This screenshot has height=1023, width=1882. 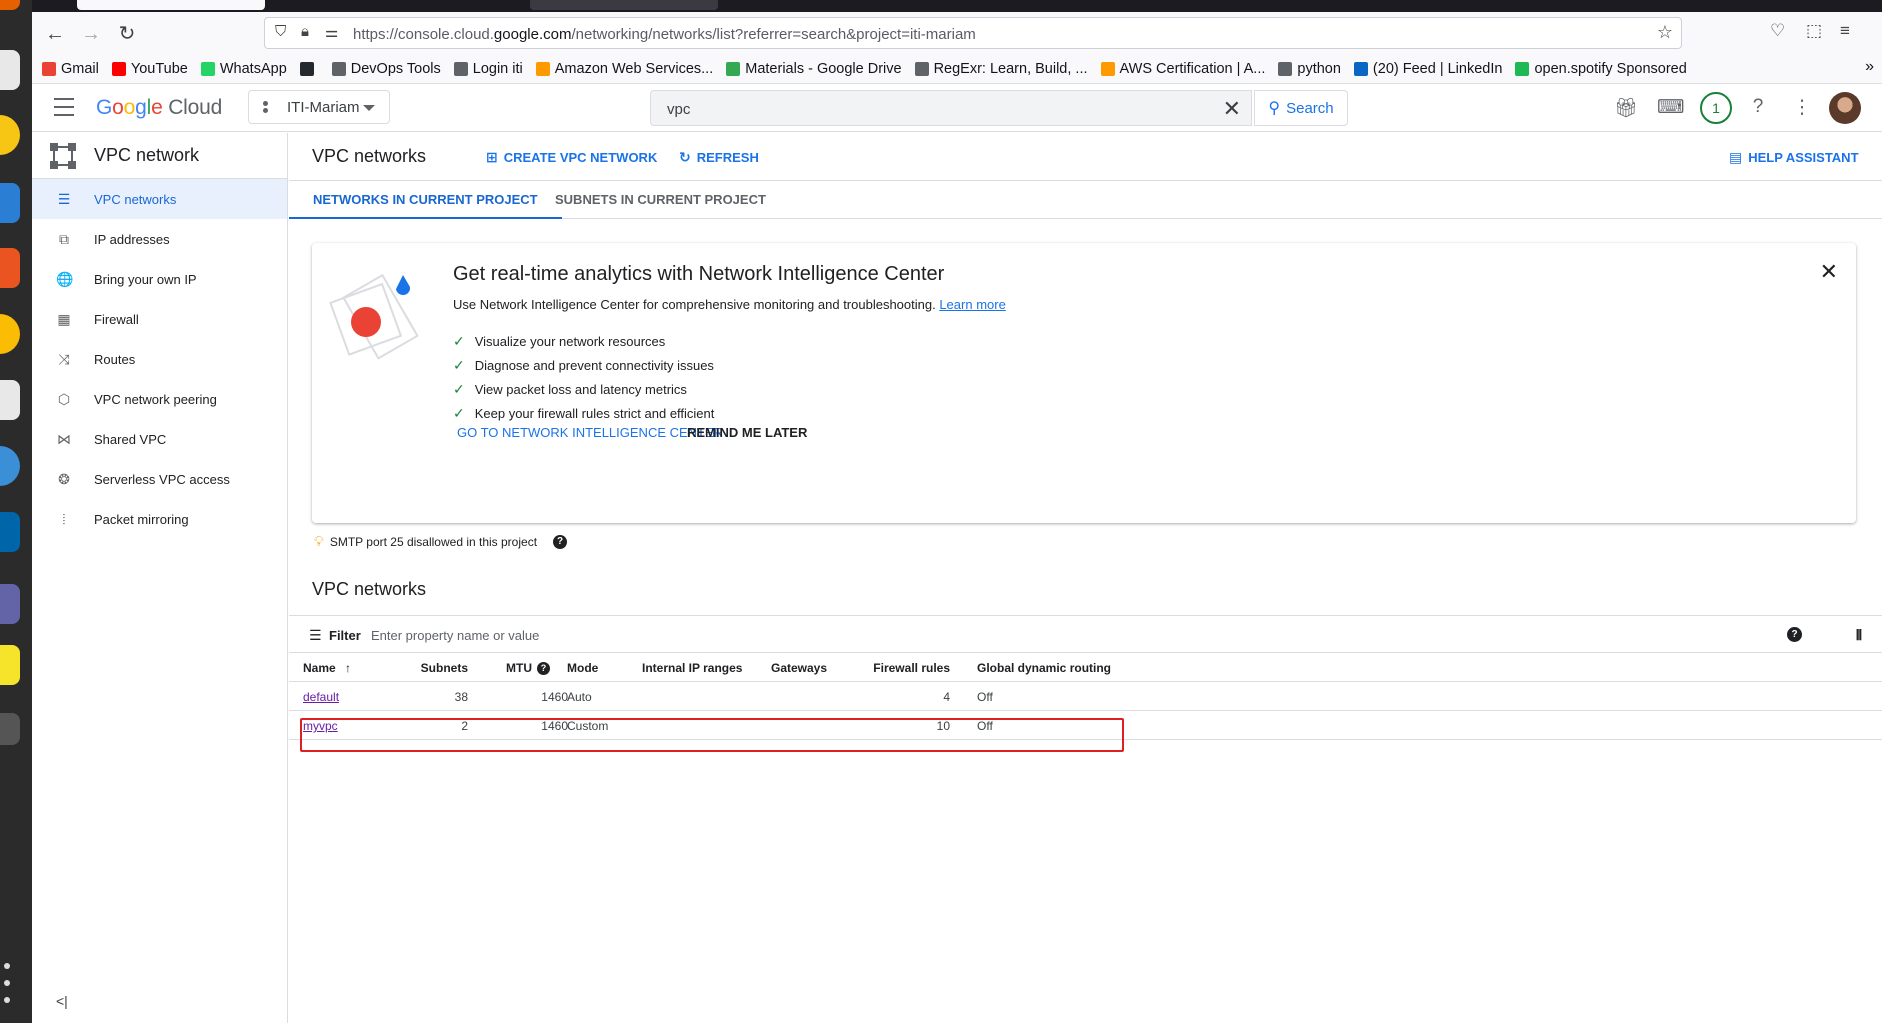 I want to click on bookmark-item: python, so click(x=1309, y=69).